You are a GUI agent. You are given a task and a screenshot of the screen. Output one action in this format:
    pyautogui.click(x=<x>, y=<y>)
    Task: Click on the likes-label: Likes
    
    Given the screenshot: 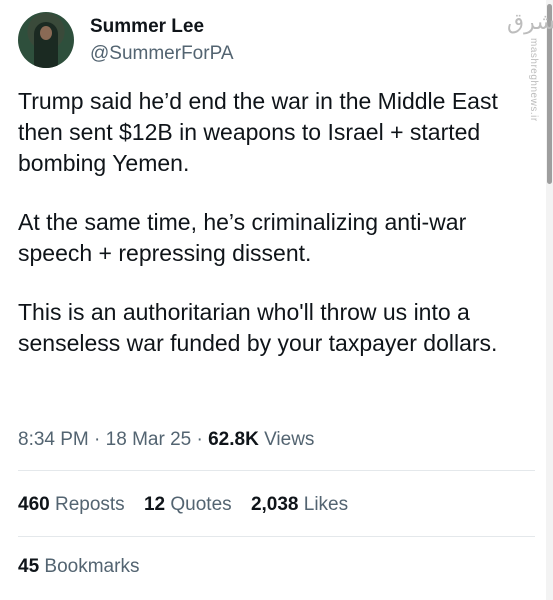 What is the action you would take?
    pyautogui.click(x=326, y=504)
    